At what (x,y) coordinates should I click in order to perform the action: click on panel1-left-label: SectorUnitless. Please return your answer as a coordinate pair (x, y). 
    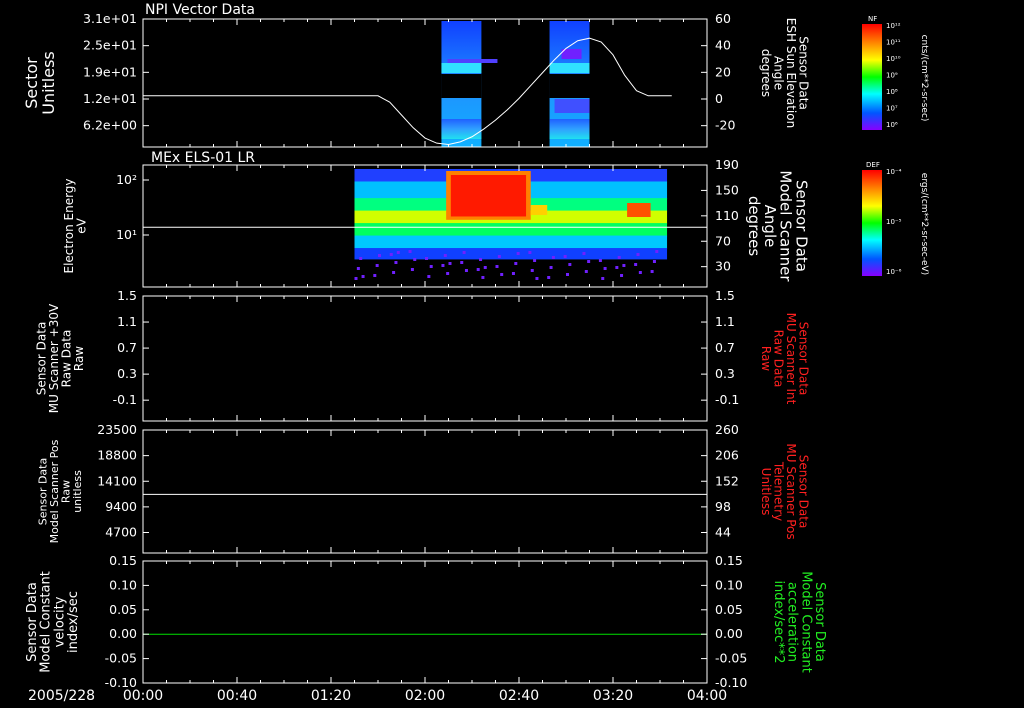
    Looking at the image, I should click on (40, 83).